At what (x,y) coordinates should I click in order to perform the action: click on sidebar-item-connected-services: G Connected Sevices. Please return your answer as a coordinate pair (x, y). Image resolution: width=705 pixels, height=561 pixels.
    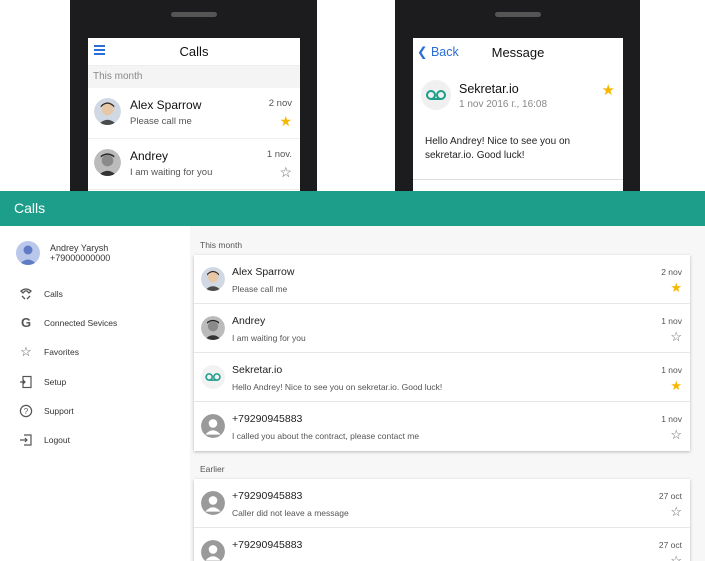
    Looking at the image, I should click on (95, 324).